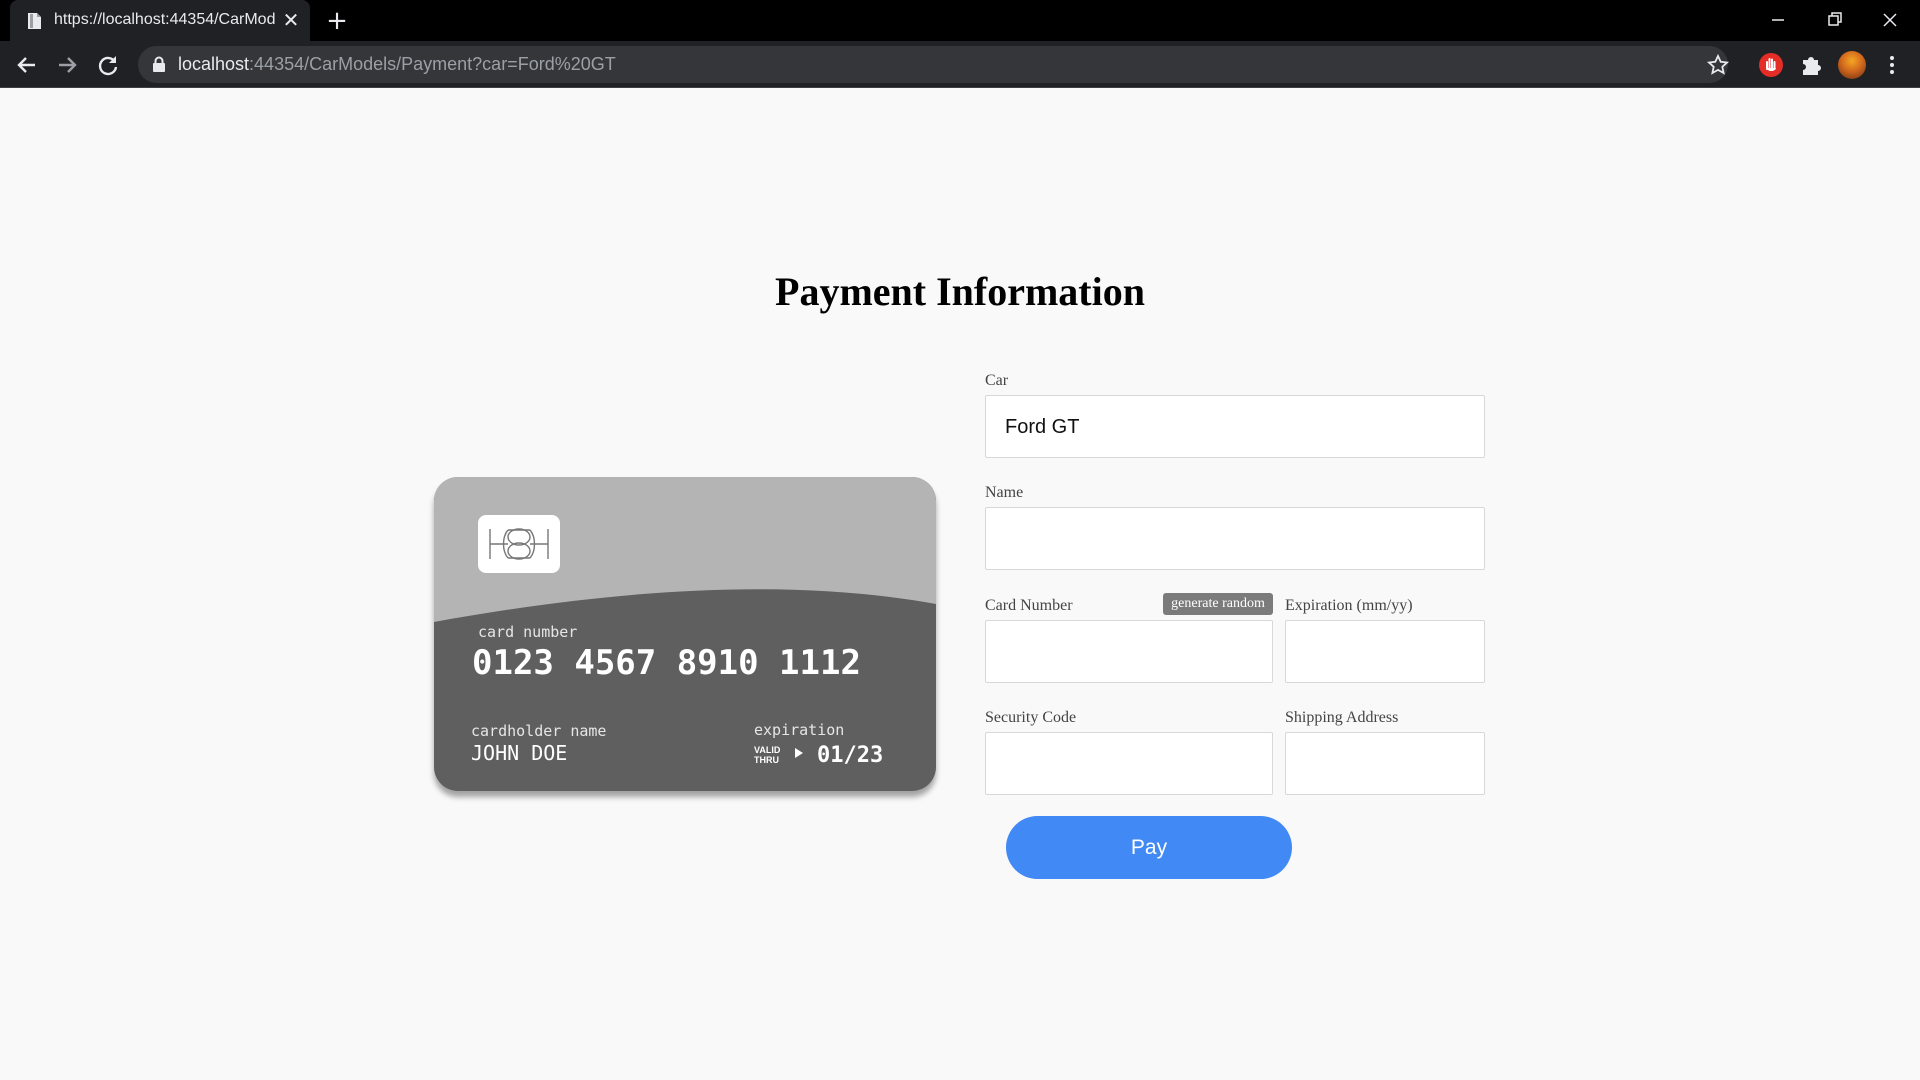 The image size is (1920, 1080). I want to click on extension-hand-icon, so click(1771, 65).